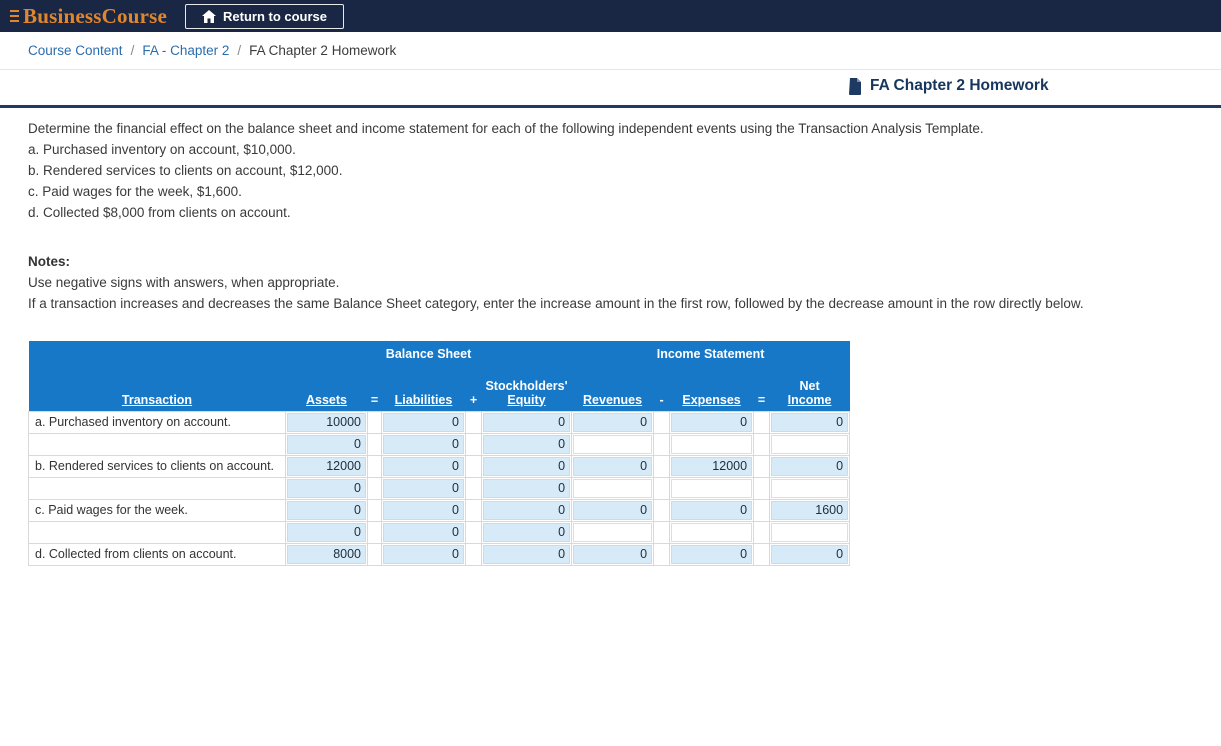  Describe the element at coordinates (439, 352) in the screenshot. I see `table-group-header-row: Balance Sheet Income Statement` at that location.